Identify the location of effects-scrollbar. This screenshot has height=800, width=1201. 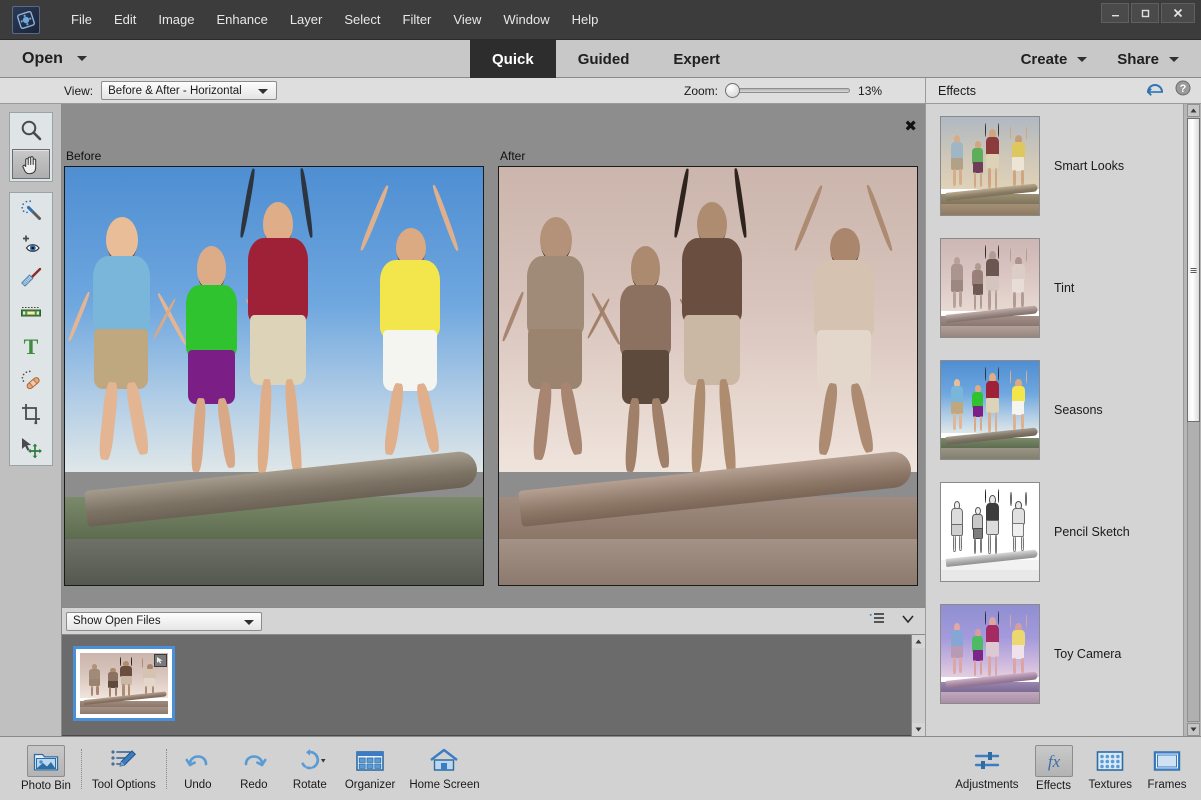
(1192, 420).